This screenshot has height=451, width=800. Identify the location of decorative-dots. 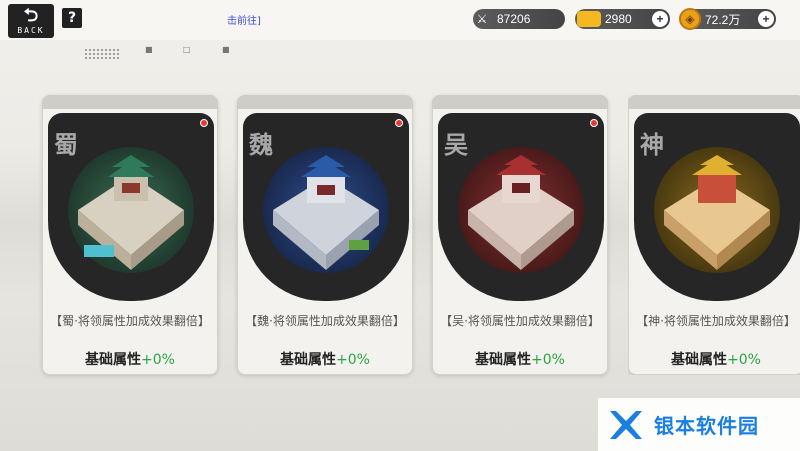
(102, 54).